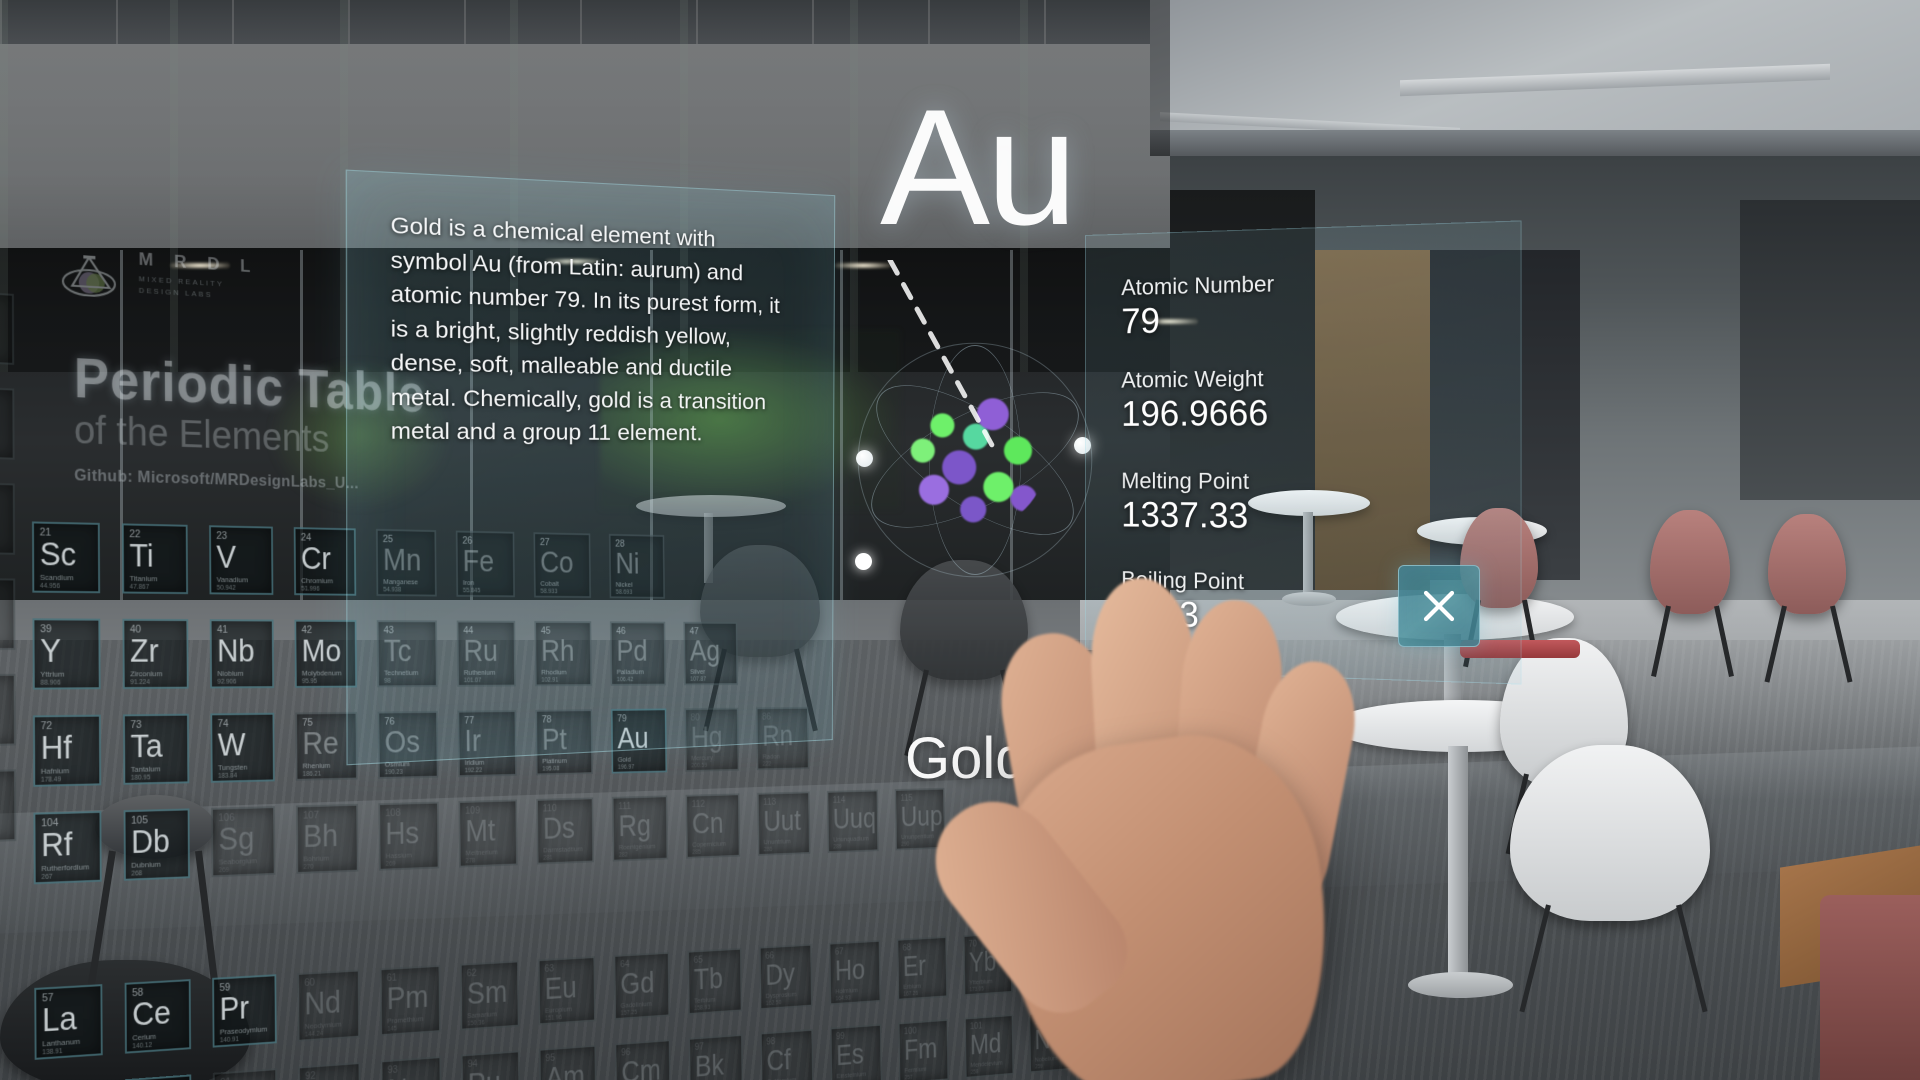 The image size is (1920, 1080). I want to click on element-tile-w: 74 W Tungsten 183.84, so click(242, 747).